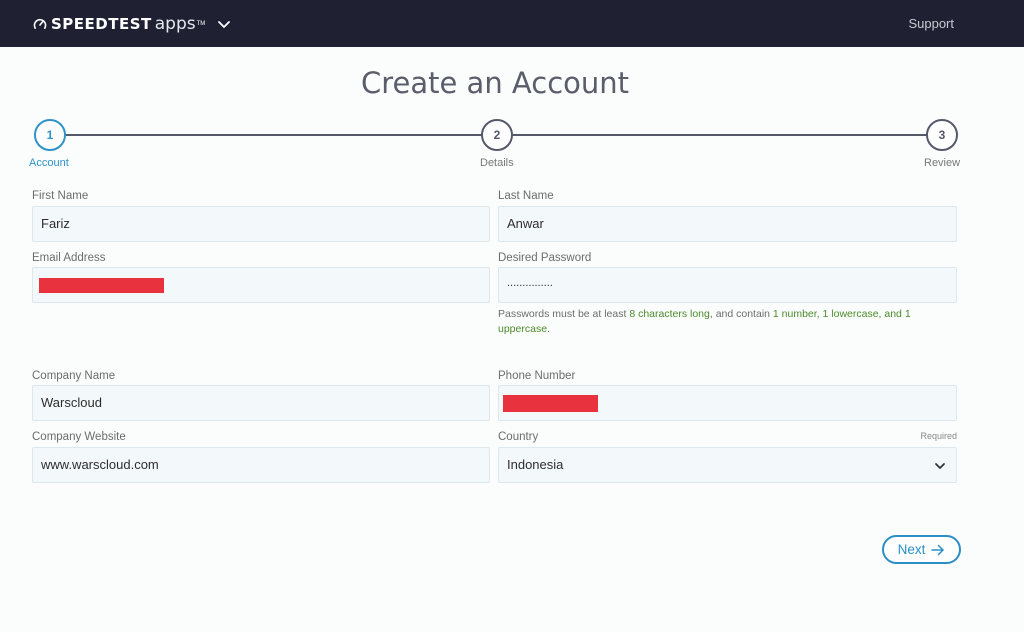 The width and height of the screenshot is (1024, 632). I want to click on trademark: TM, so click(201, 24).